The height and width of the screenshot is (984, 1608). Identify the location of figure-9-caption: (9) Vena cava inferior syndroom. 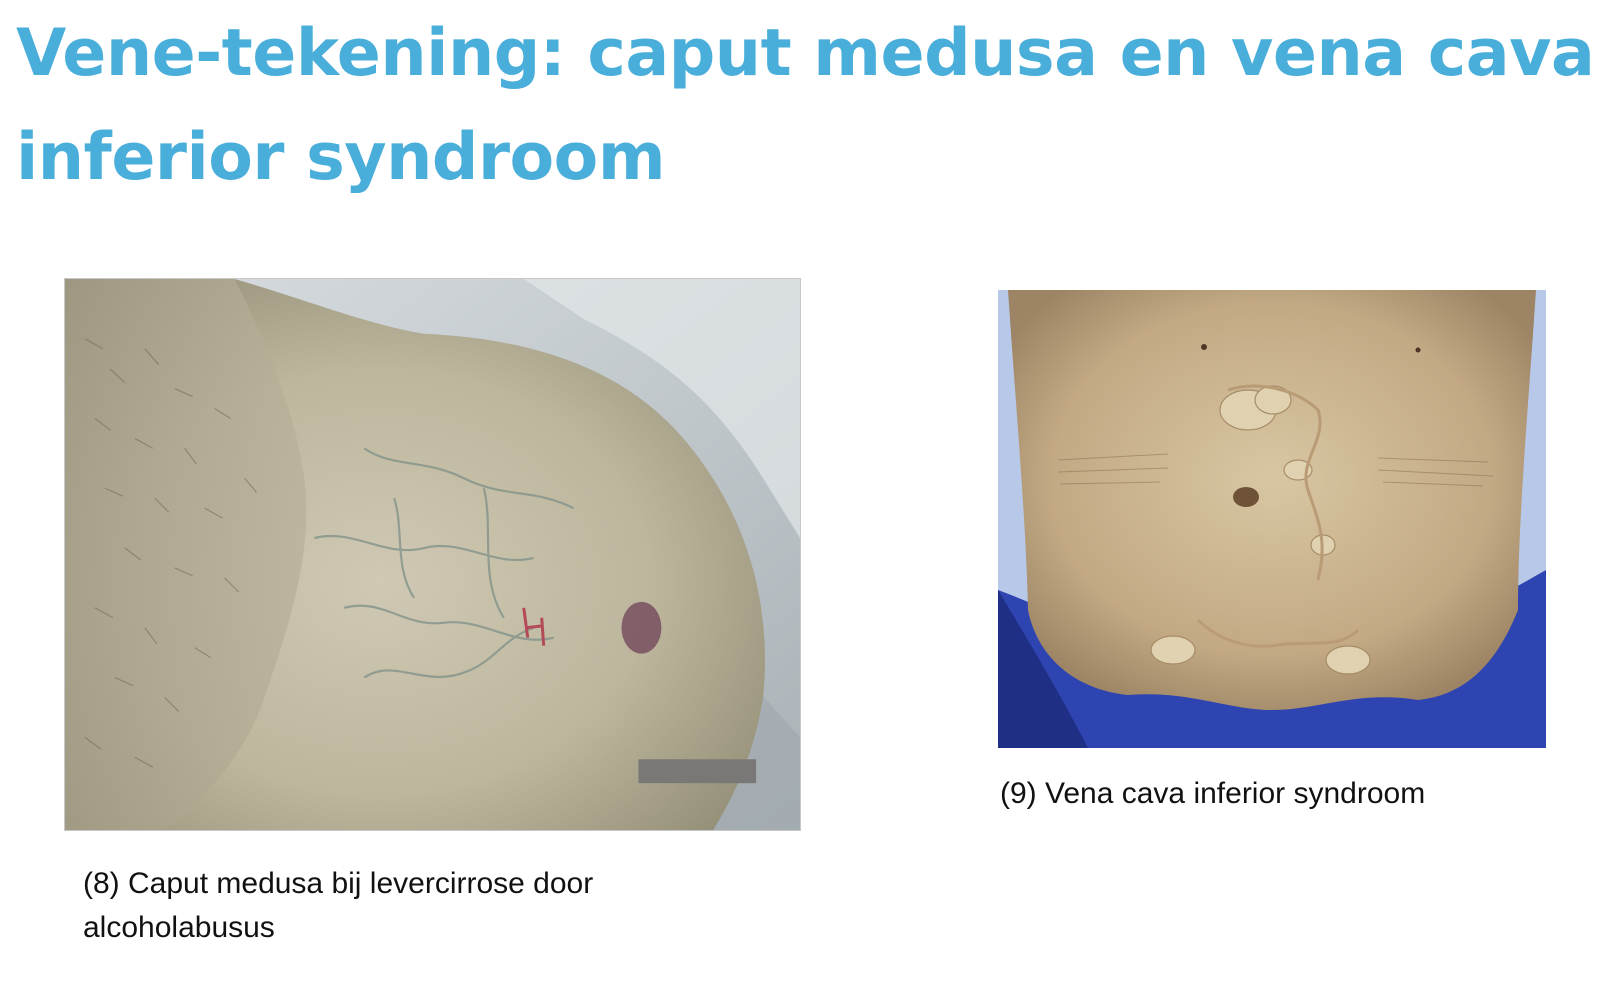
(1213, 793).